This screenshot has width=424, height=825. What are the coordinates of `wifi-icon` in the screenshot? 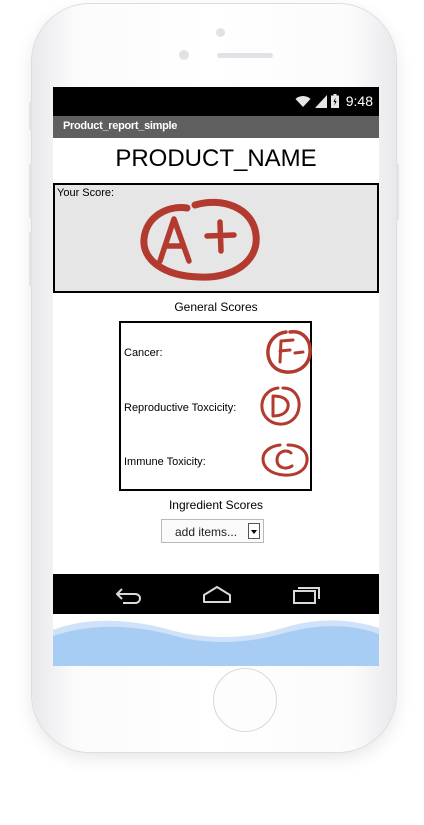 It's located at (303, 101).